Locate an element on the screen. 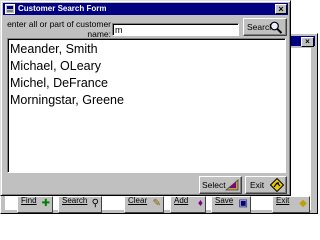  result-item: Morningstar, Greene is located at coordinates (147, 100).